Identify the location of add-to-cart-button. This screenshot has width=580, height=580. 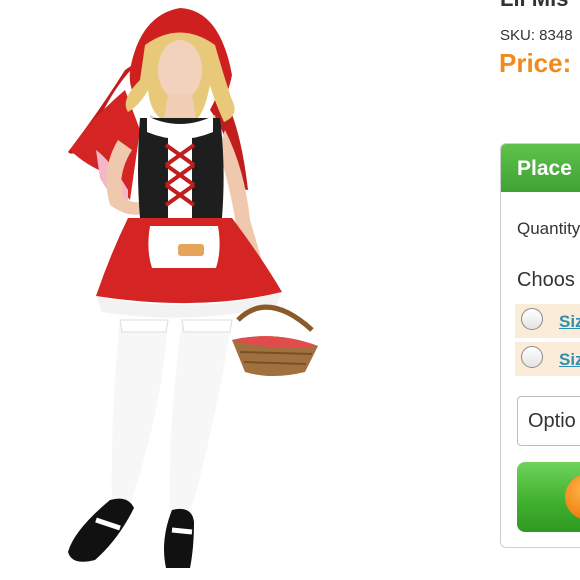
(548, 497).